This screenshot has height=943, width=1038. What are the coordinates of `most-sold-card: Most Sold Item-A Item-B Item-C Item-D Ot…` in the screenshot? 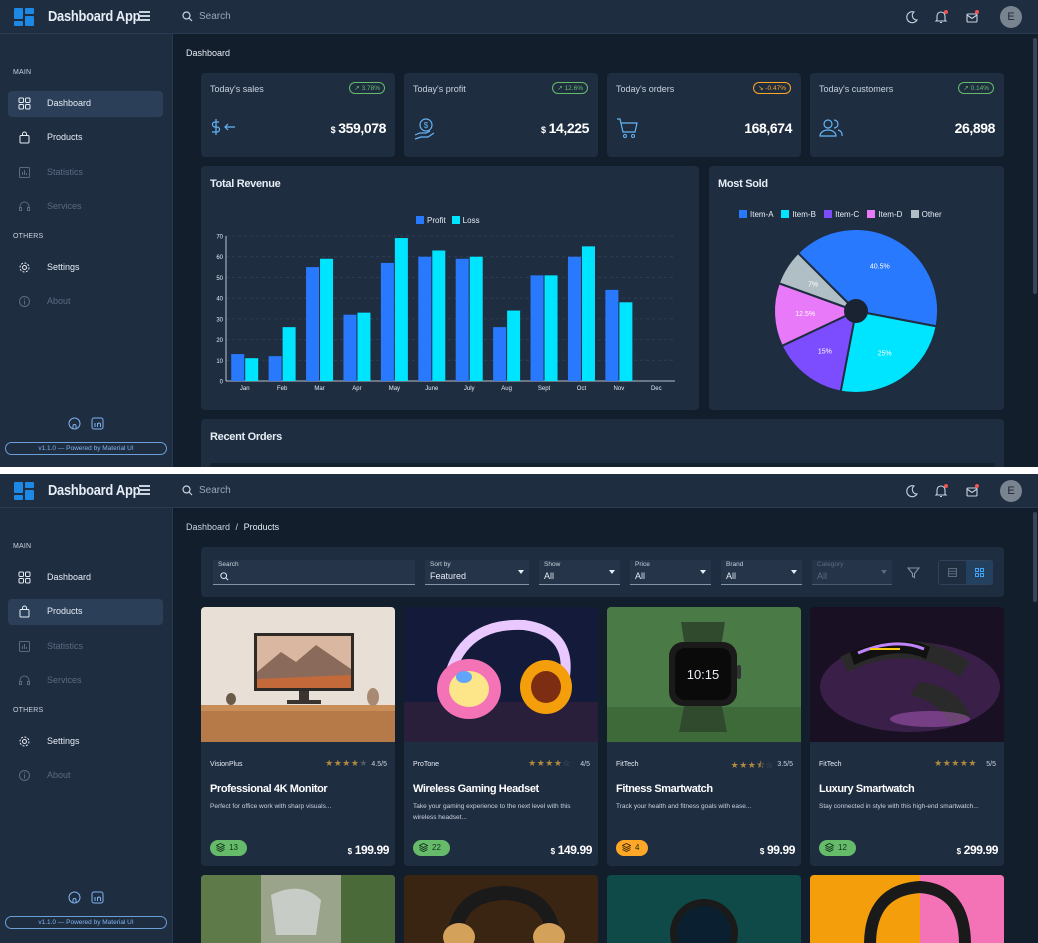 It's located at (856, 288).